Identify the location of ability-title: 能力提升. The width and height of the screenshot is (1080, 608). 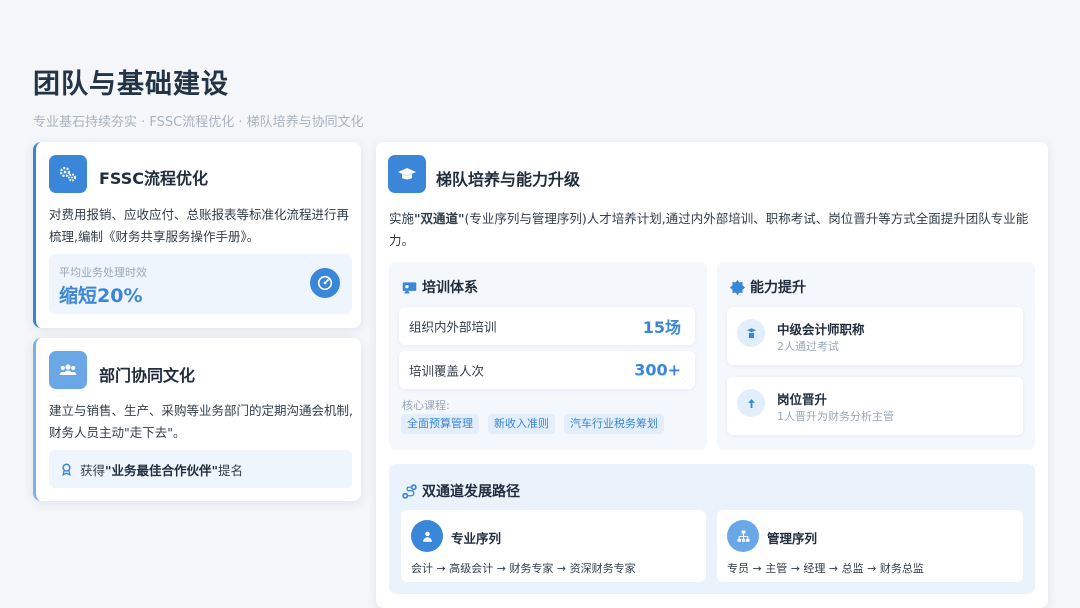
(778, 288).